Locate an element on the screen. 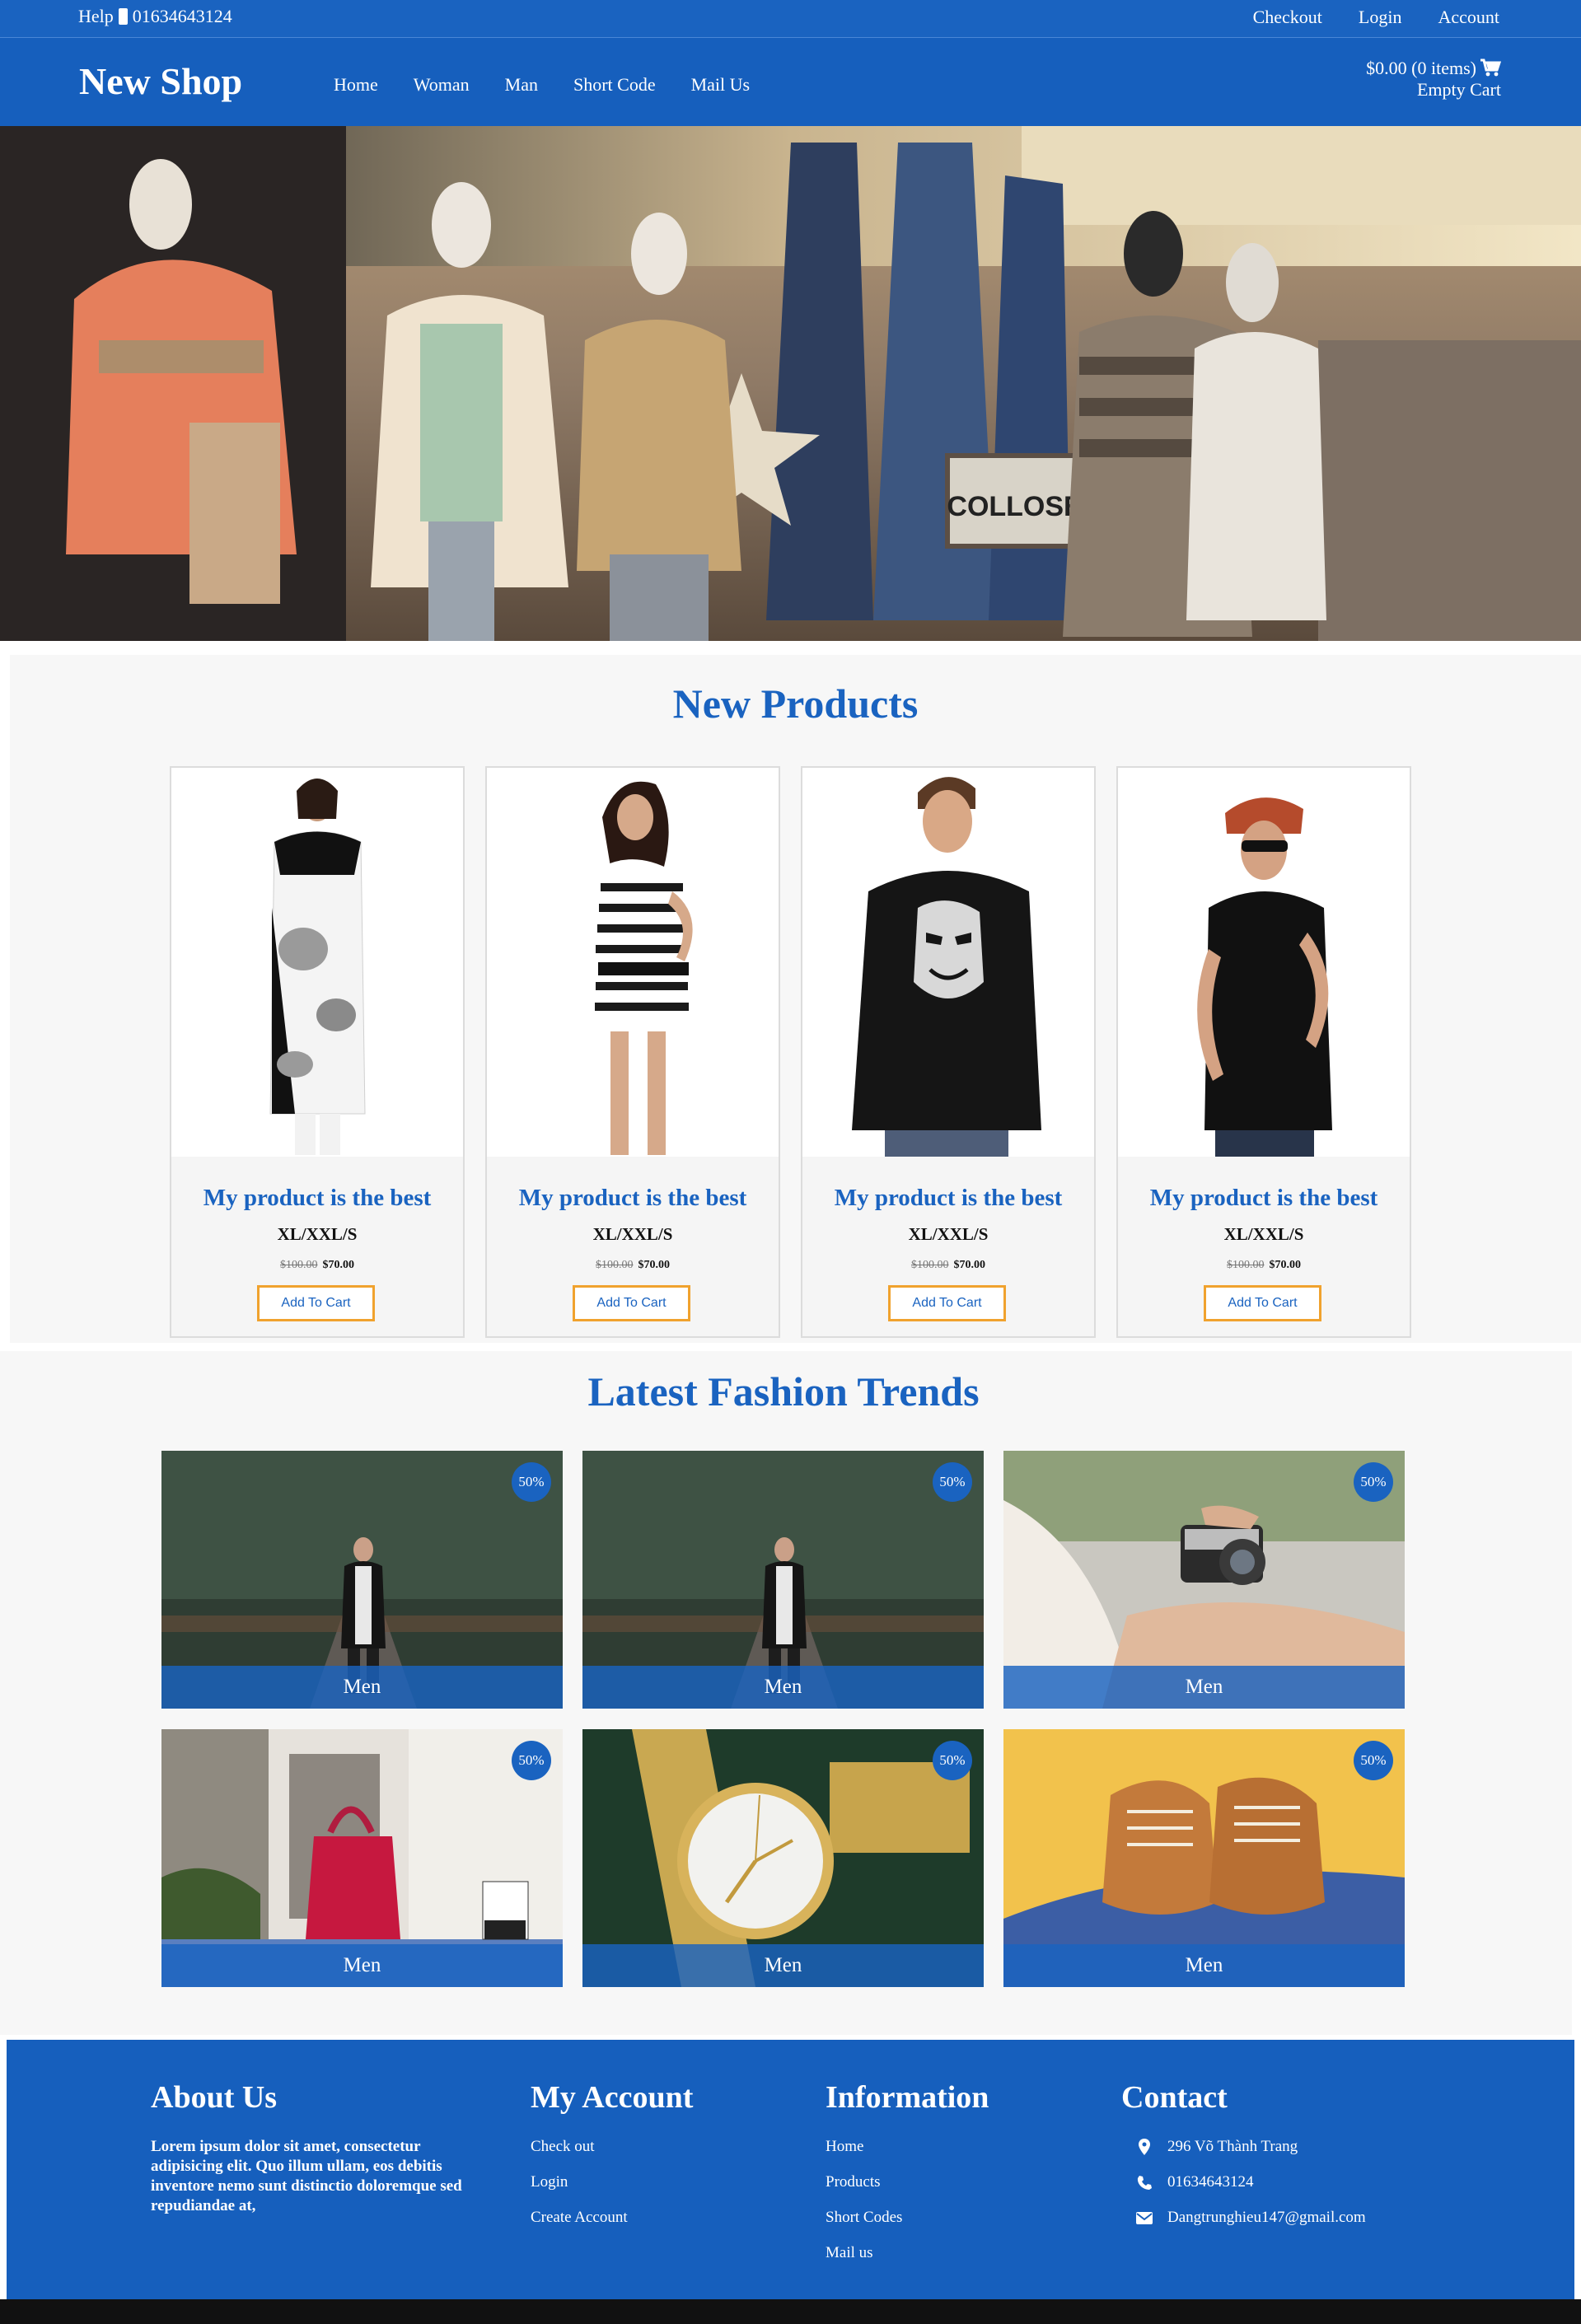  contact-phone: 01634643124 is located at coordinates (1243, 2182).